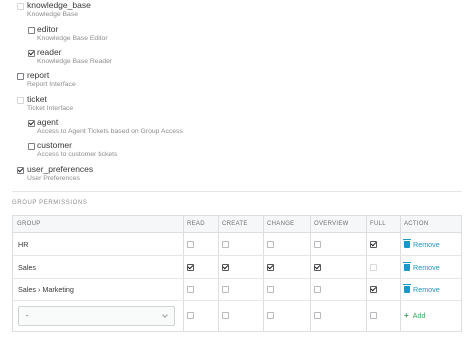 The height and width of the screenshot is (337, 474). Describe the element at coordinates (72, 38) in the screenshot. I see `role-description: Knowledge Base Editor` at that location.